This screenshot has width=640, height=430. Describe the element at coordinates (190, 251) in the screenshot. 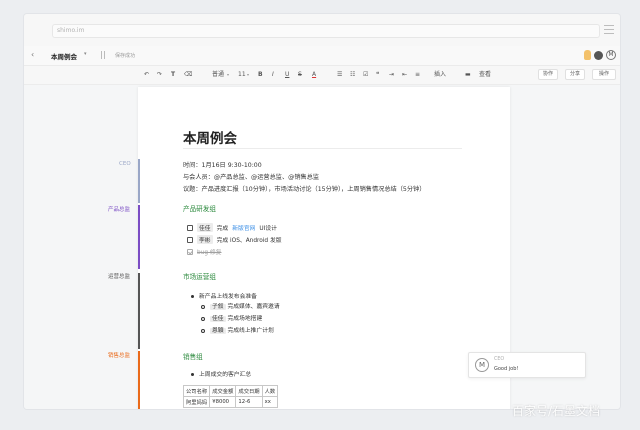

I see `task-checkbox-checked` at that location.